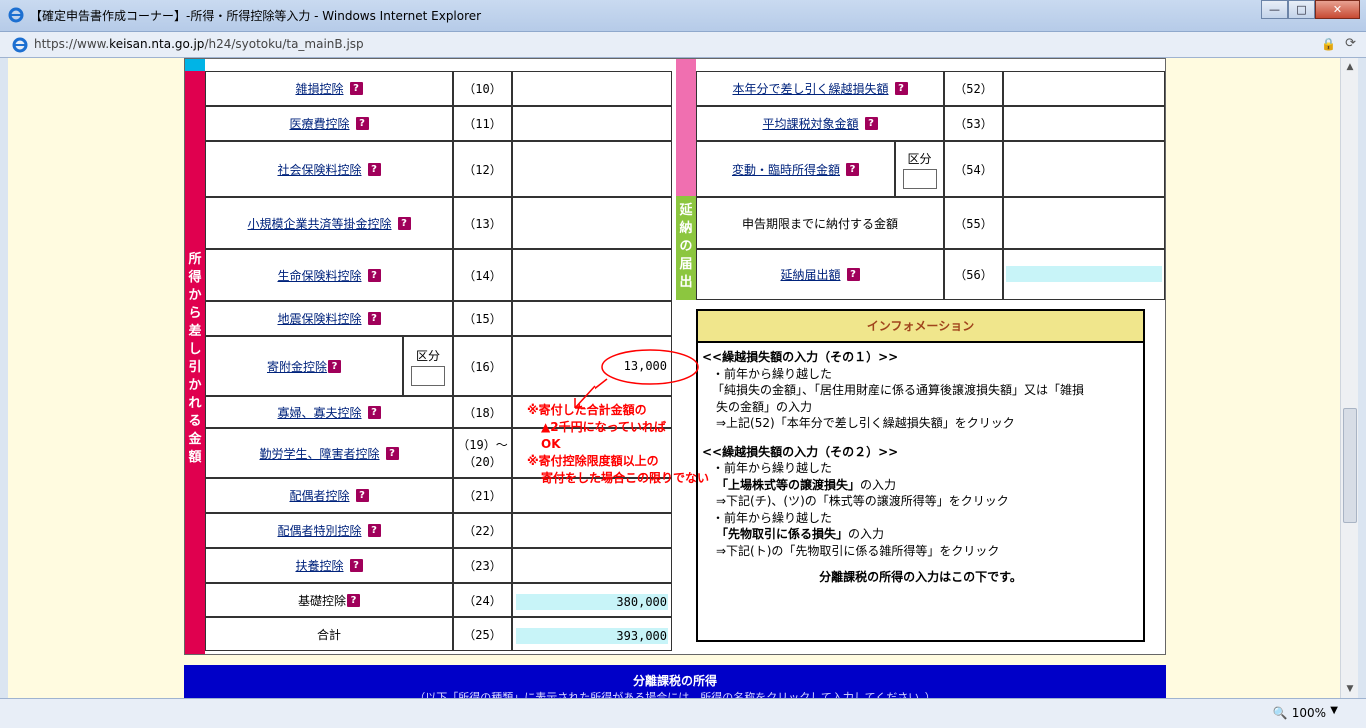 The height and width of the screenshot is (728, 1366). I want to click on deduction-link: 寄附金控除, so click(297, 366).